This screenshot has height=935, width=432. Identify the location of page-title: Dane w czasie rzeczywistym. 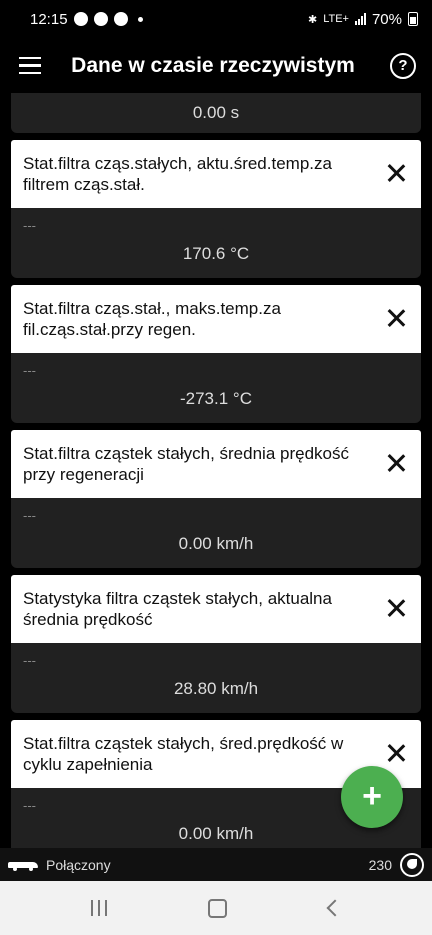
(213, 65).